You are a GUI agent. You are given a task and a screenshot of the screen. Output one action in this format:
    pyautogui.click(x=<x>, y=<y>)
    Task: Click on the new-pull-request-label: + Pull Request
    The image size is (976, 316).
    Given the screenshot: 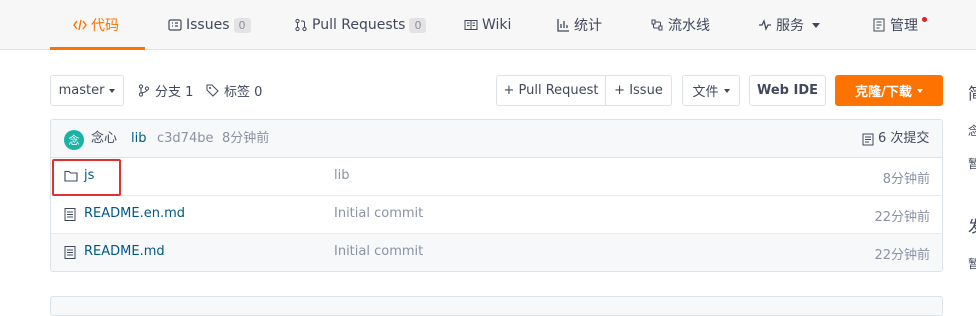 What is the action you would take?
    pyautogui.click(x=551, y=90)
    